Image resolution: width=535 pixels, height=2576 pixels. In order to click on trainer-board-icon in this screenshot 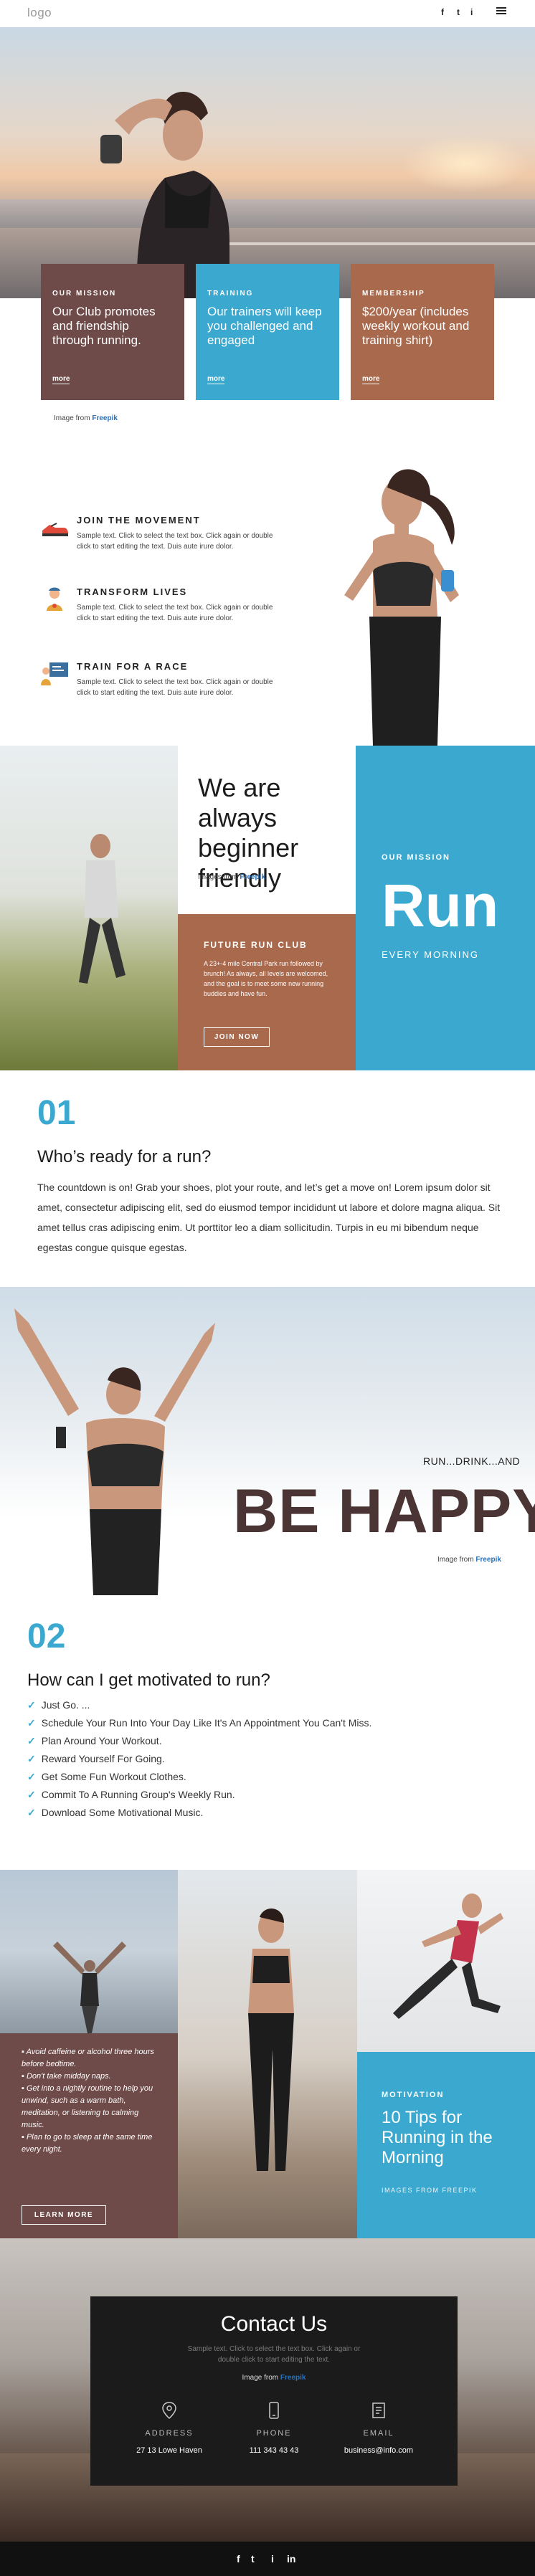, I will do `click(55, 673)`.